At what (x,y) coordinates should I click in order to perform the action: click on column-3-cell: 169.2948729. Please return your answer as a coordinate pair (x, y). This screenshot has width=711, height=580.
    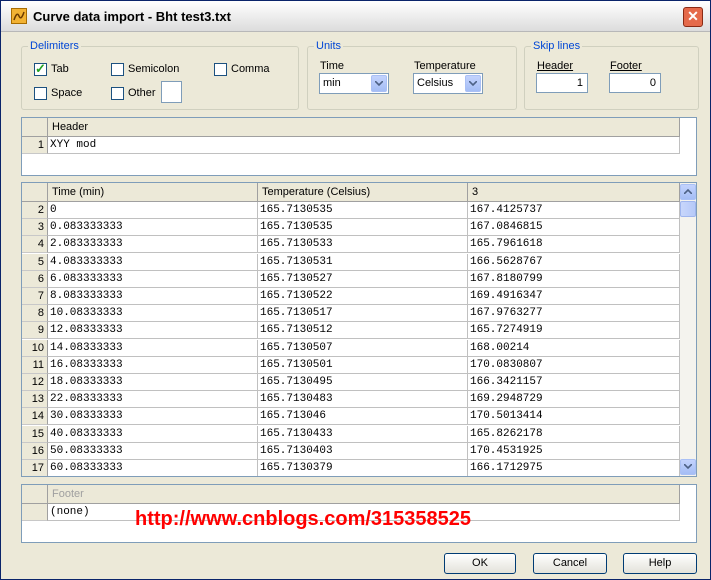
    Looking at the image, I should click on (574, 400).